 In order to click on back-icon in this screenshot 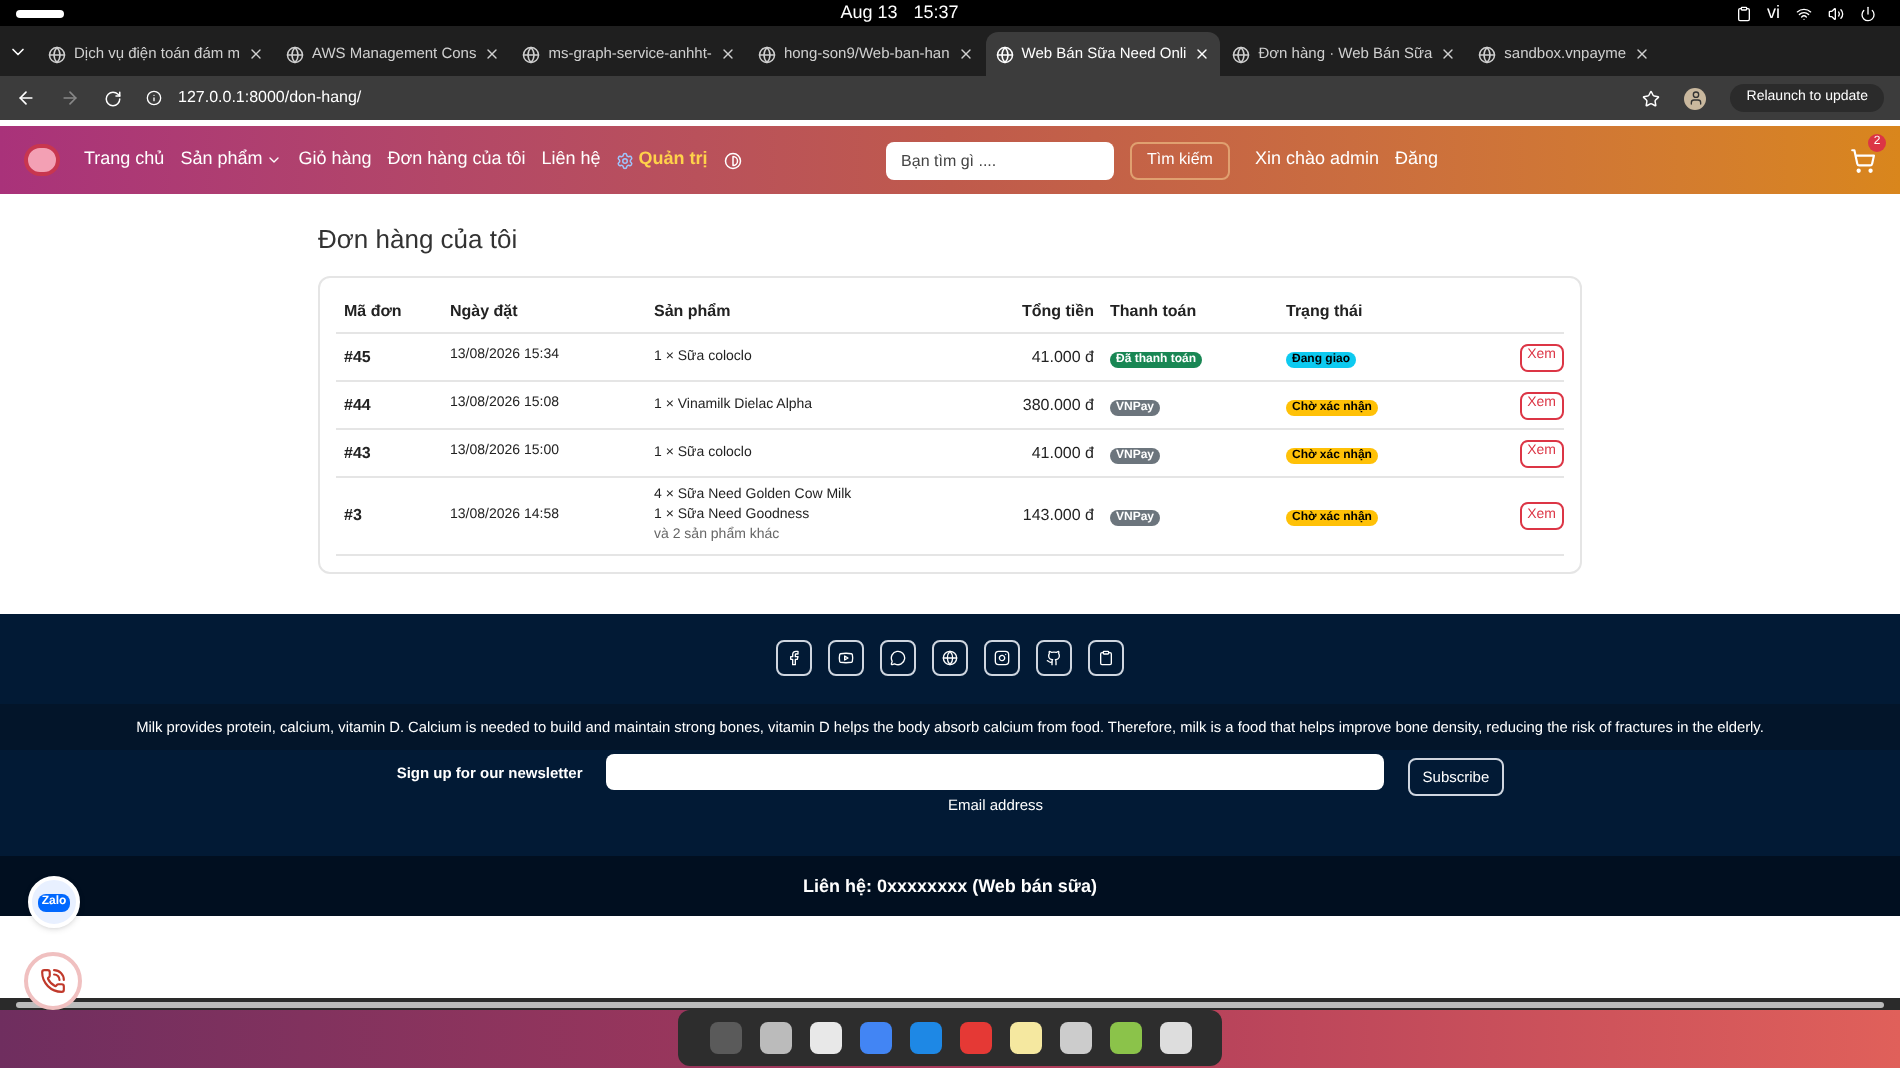, I will do `click(26, 98)`.